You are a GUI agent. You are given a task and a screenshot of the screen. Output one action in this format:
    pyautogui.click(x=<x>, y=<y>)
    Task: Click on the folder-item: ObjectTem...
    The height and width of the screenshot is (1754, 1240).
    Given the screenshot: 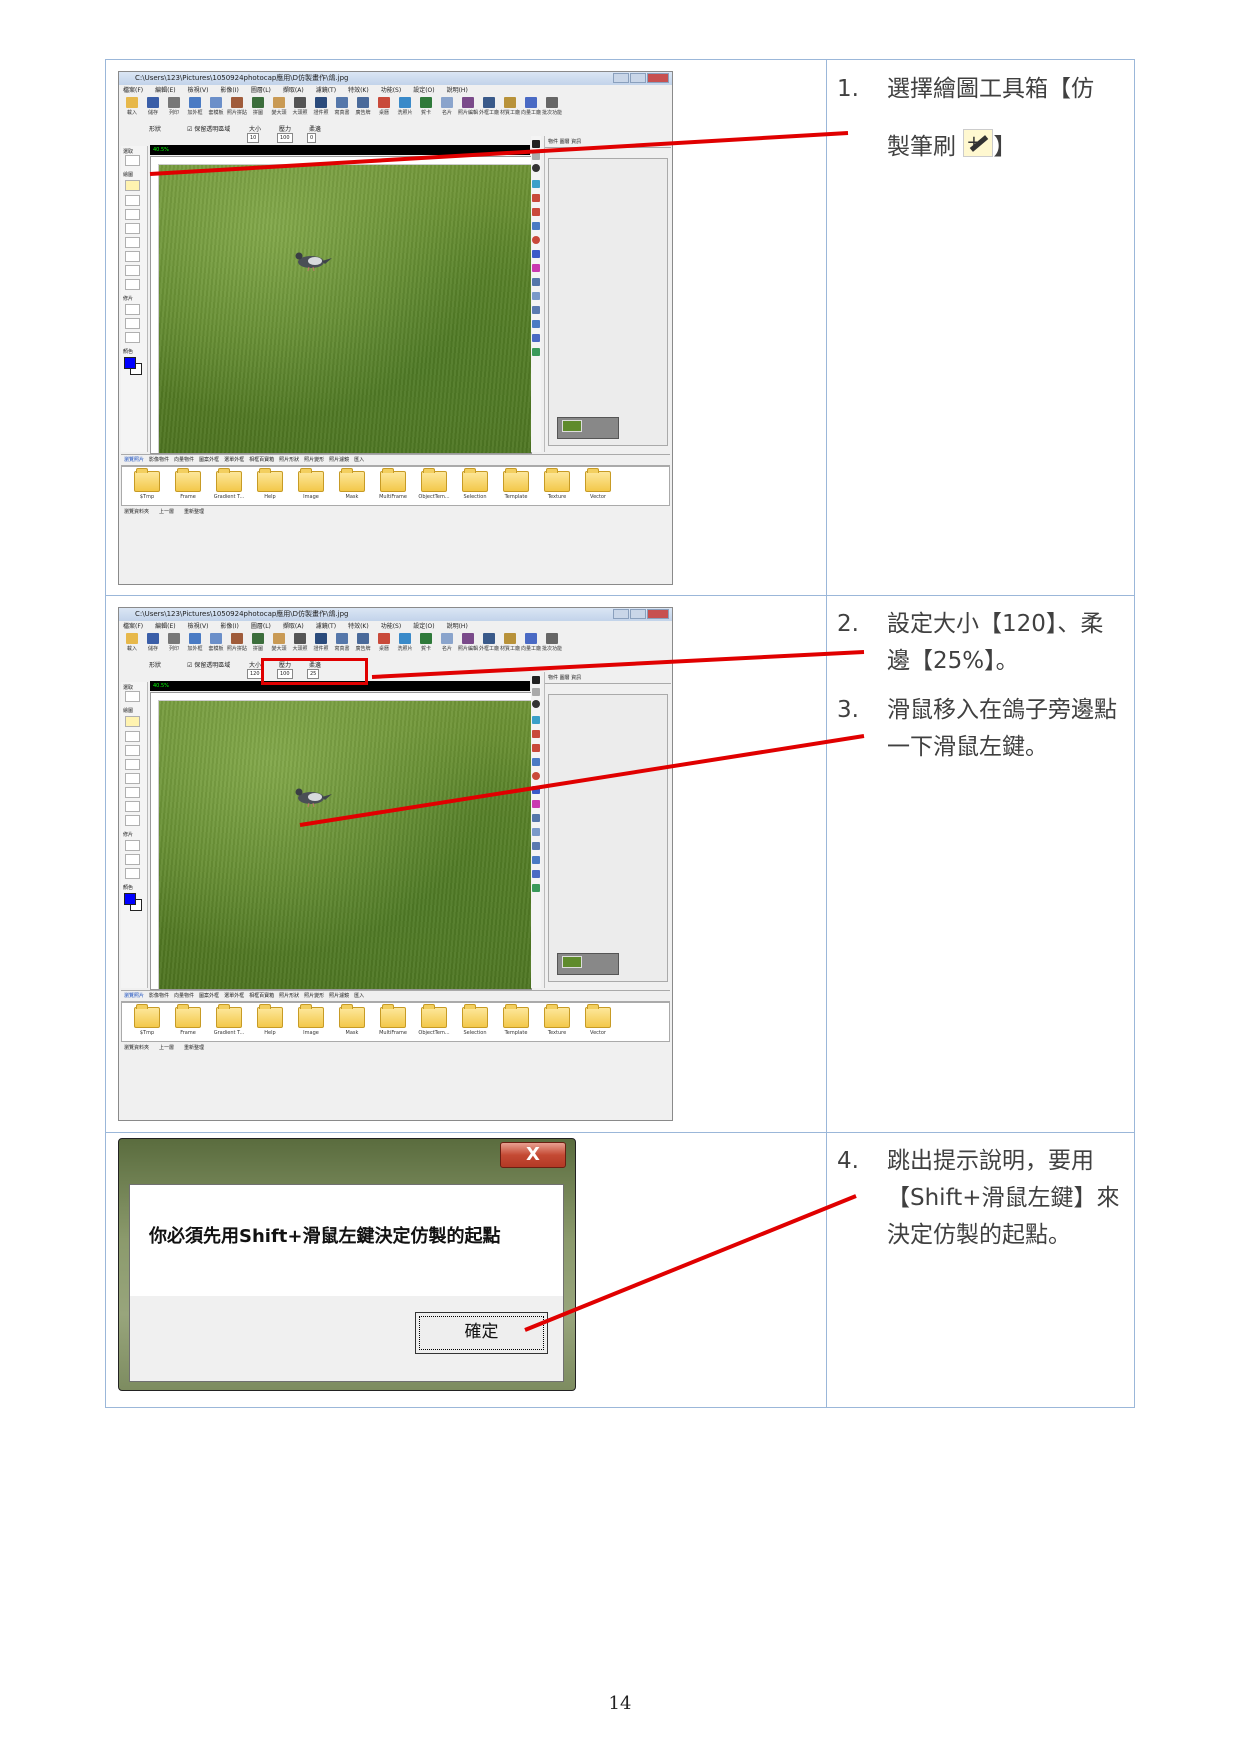 What is the action you would take?
    pyautogui.click(x=434, y=1022)
    